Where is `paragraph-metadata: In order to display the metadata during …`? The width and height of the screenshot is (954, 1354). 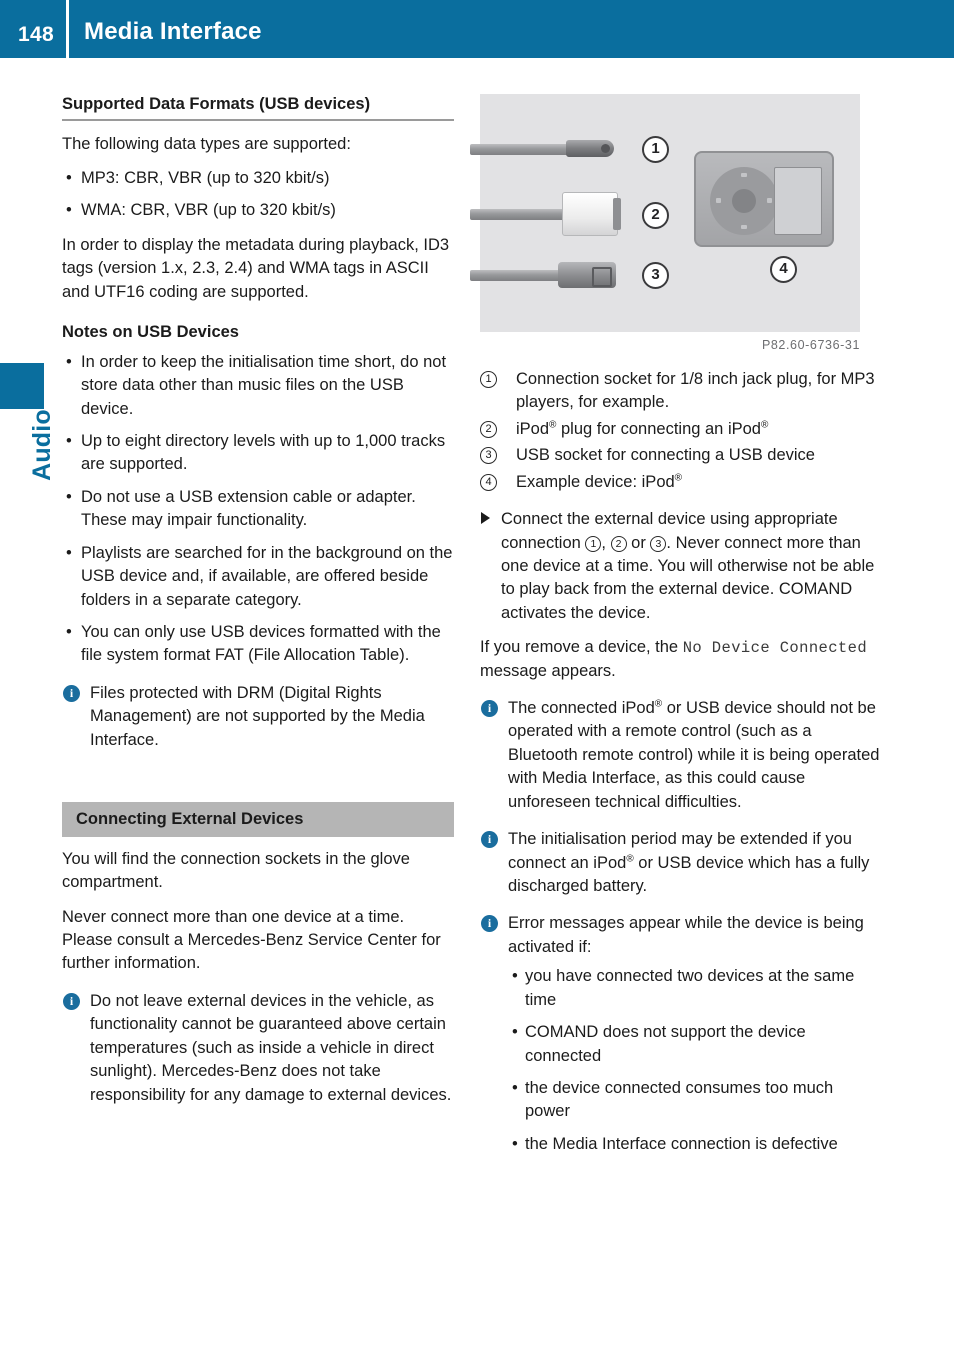
paragraph-metadata: In order to display the metadata during … is located at coordinates (256, 268).